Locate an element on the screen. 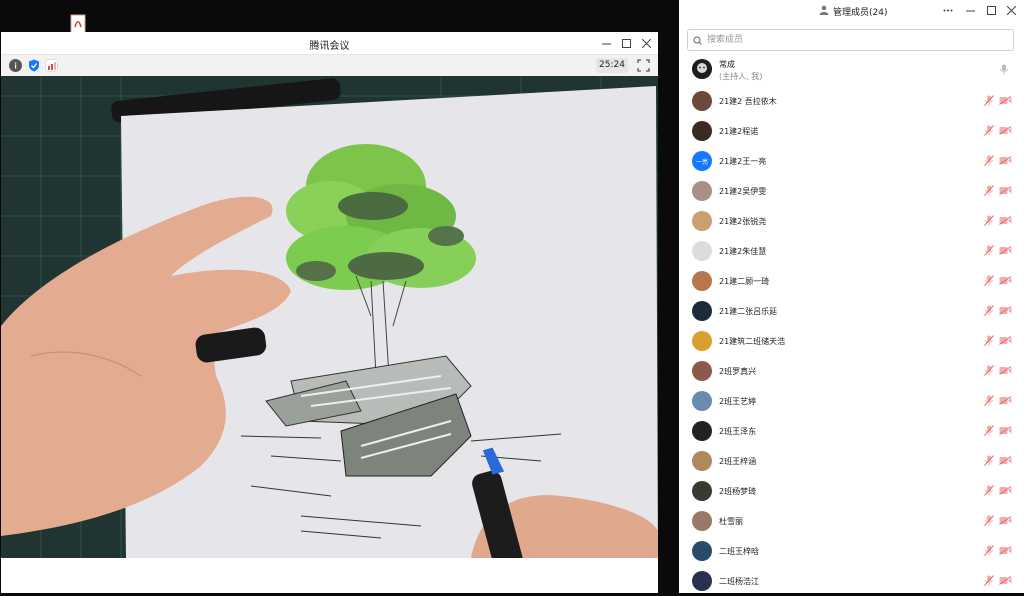  fullscreen-icon is located at coordinates (643, 65).